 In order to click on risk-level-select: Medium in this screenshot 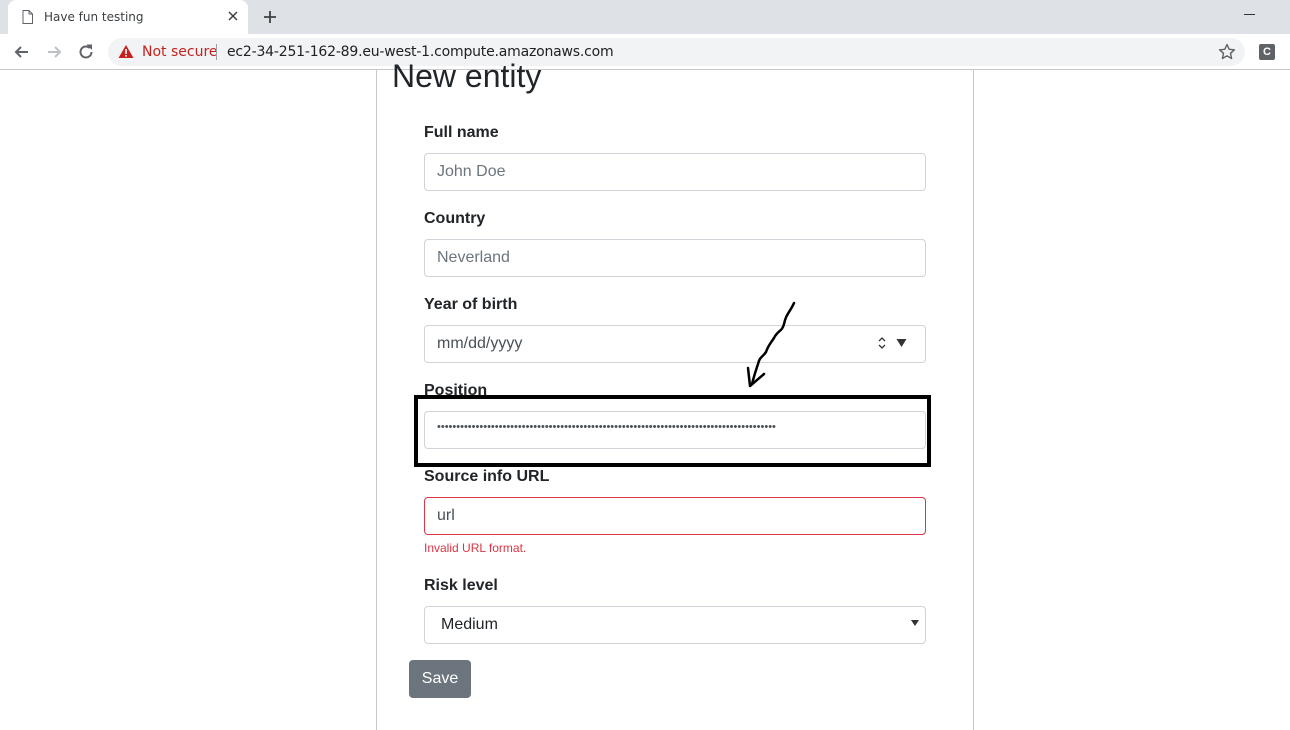, I will do `click(675, 625)`.